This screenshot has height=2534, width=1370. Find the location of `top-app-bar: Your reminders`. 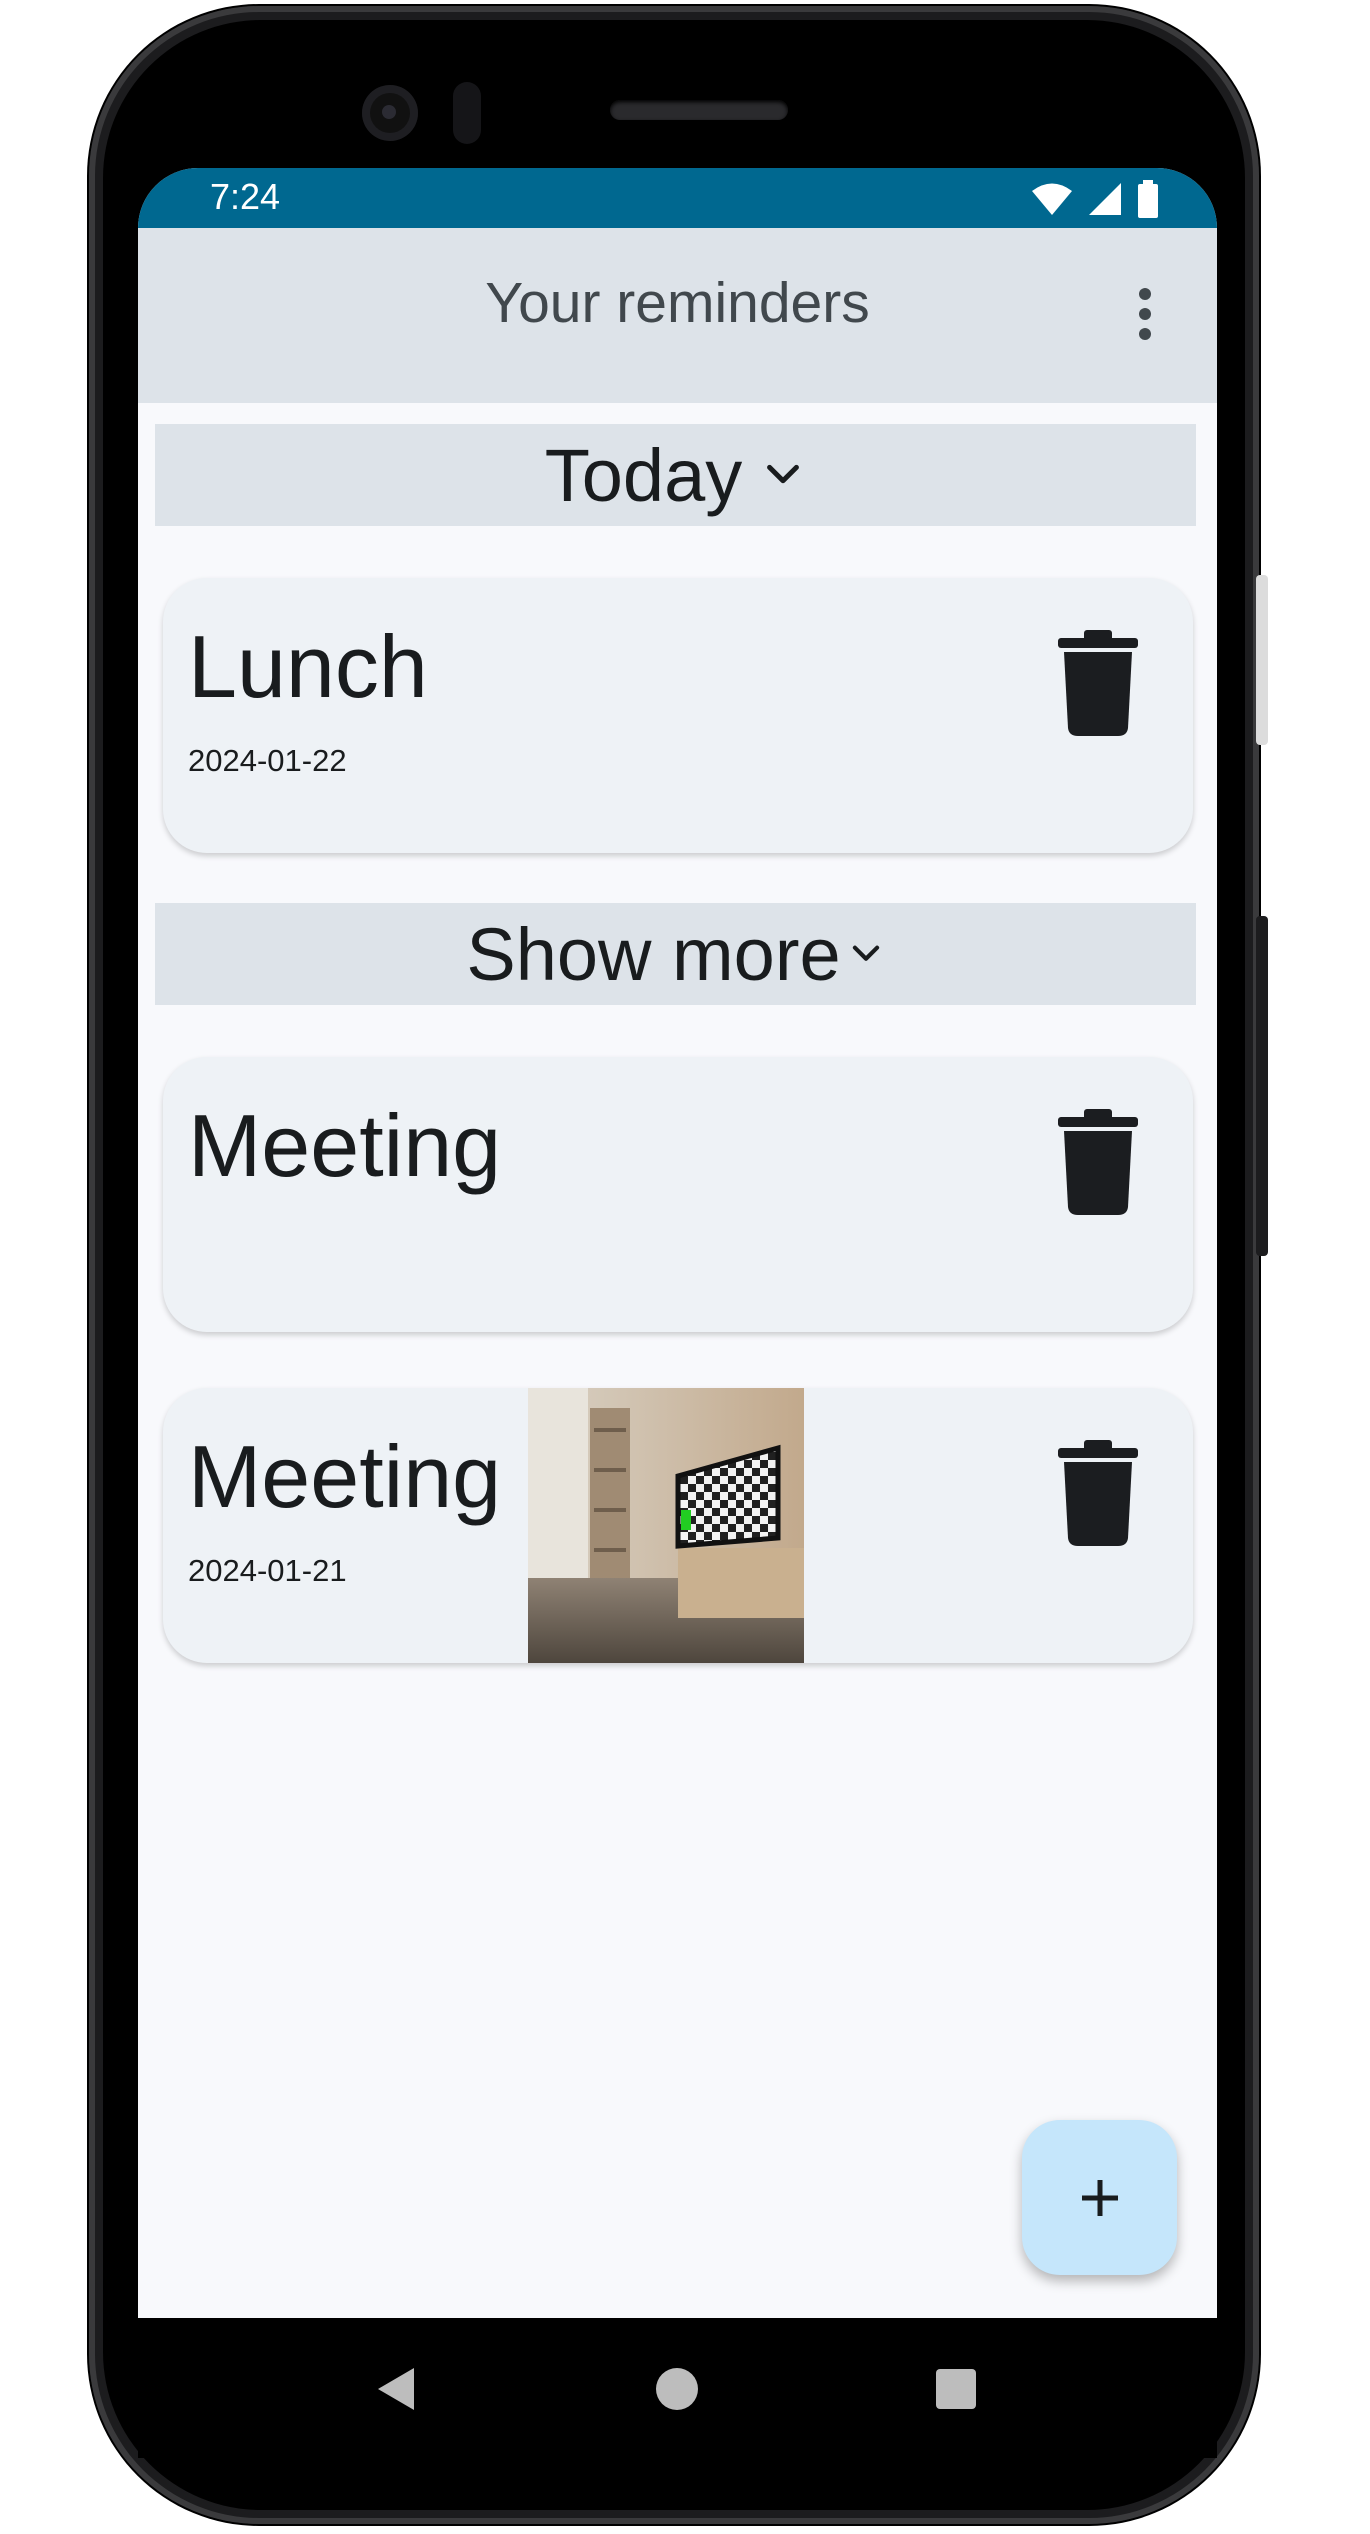

top-app-bar: Your reminders is located at coordinates (677, 315).